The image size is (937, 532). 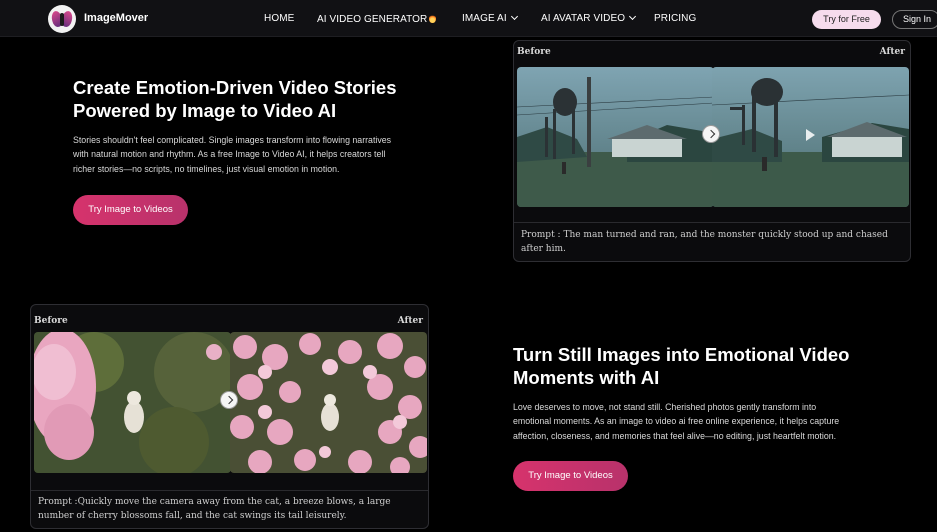 I want to click on nav-pricing: PRICING, so click(x=675, y=18).